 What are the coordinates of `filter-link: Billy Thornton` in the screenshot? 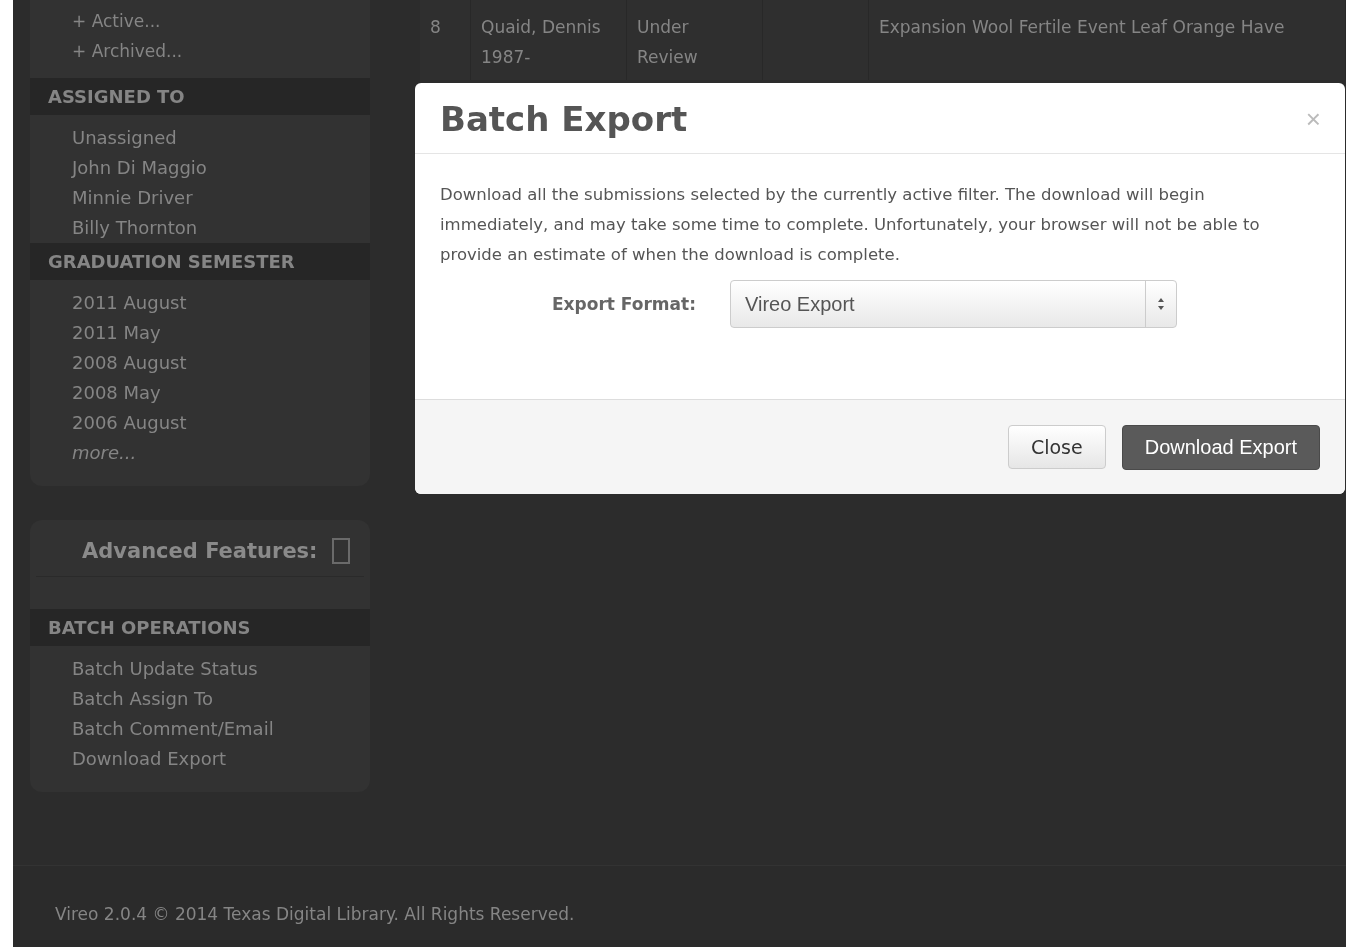 It's located at (135, 228).